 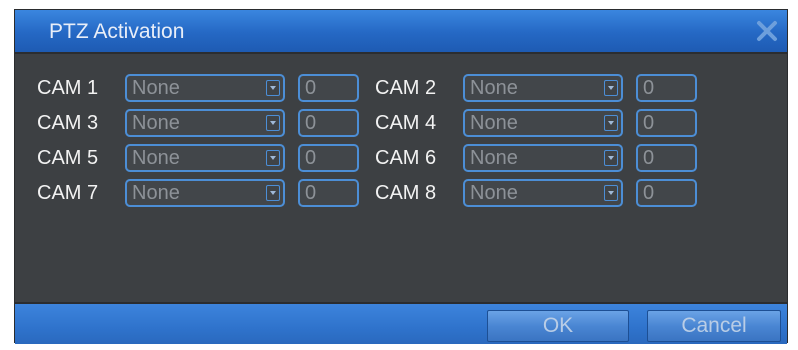 What do you see at coordinates (401, 323) in the screenshot?
I see `button-bar: OK Cancel` at bounding box center [401, 323].